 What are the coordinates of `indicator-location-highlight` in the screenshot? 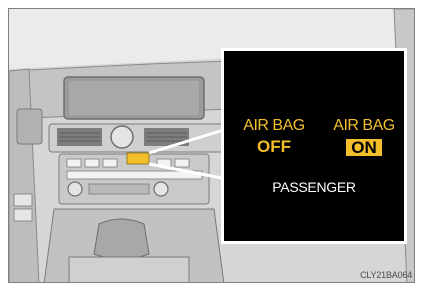 It's located at (138, 158).